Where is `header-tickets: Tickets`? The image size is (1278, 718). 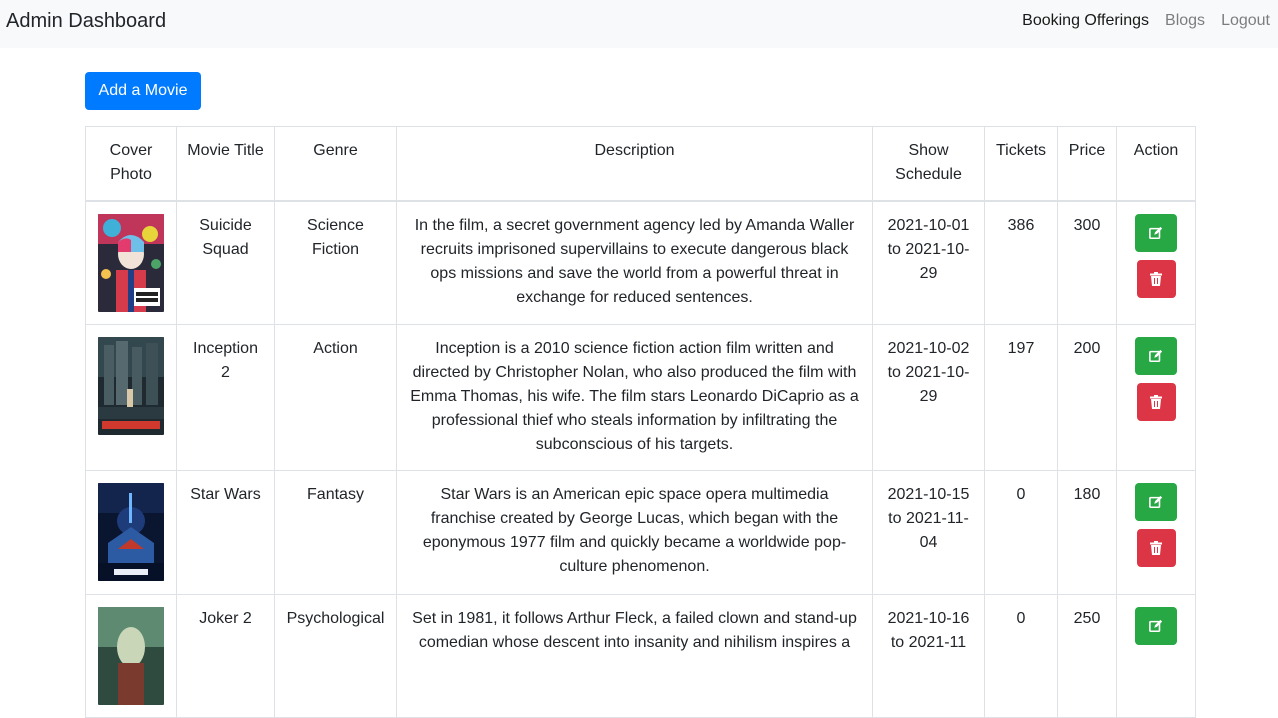 header-tickets: Tickets is located at coordinates (1021, 164).